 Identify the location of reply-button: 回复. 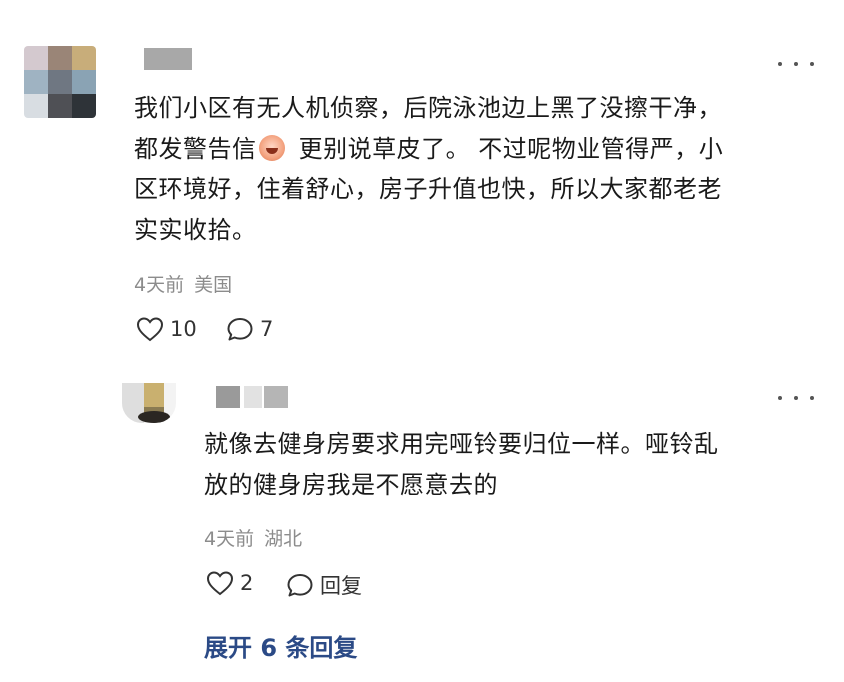
(324, 585).